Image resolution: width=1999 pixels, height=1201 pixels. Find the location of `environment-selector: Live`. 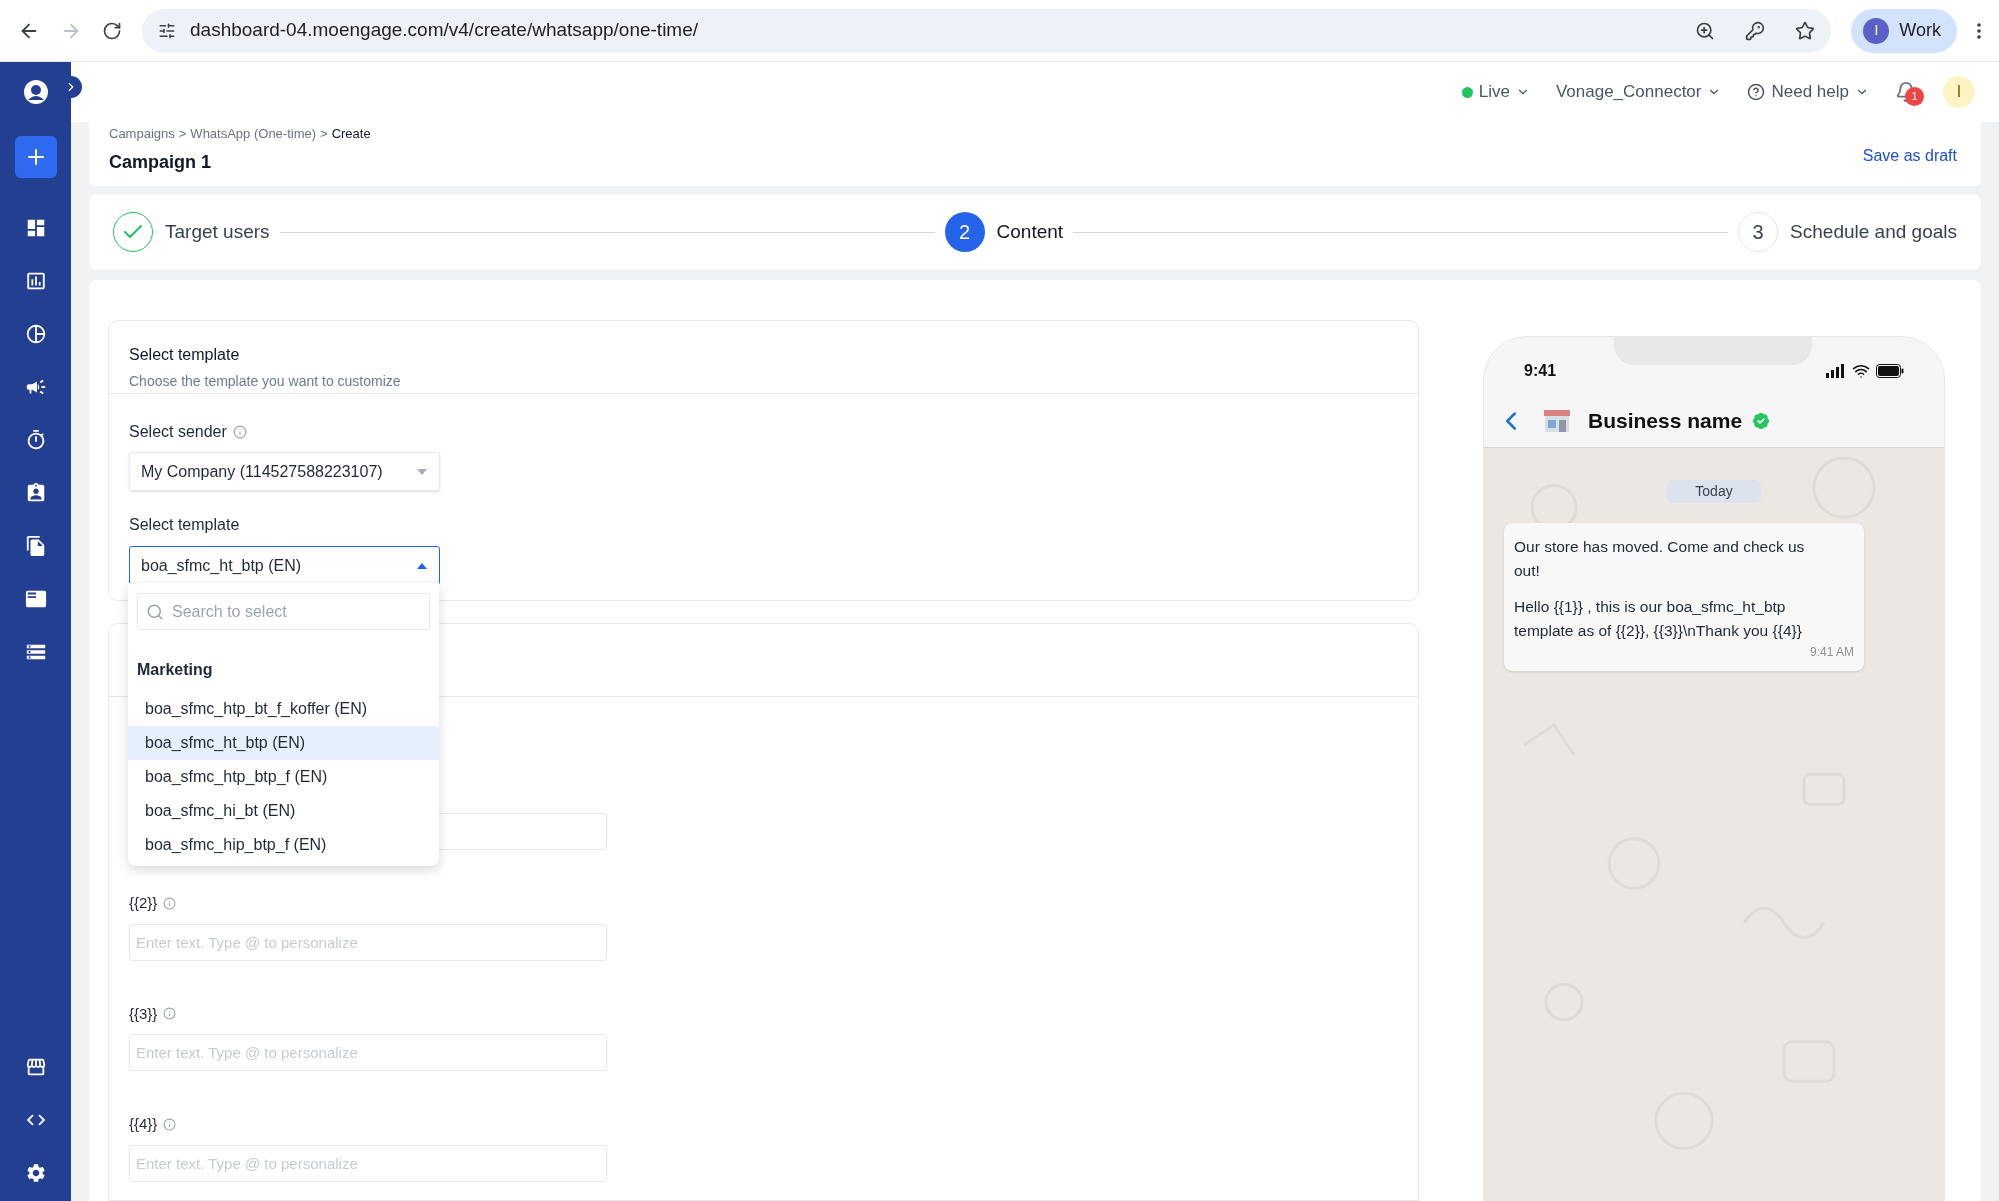

environment-selector: Live is located at coordinates (1495, 92).